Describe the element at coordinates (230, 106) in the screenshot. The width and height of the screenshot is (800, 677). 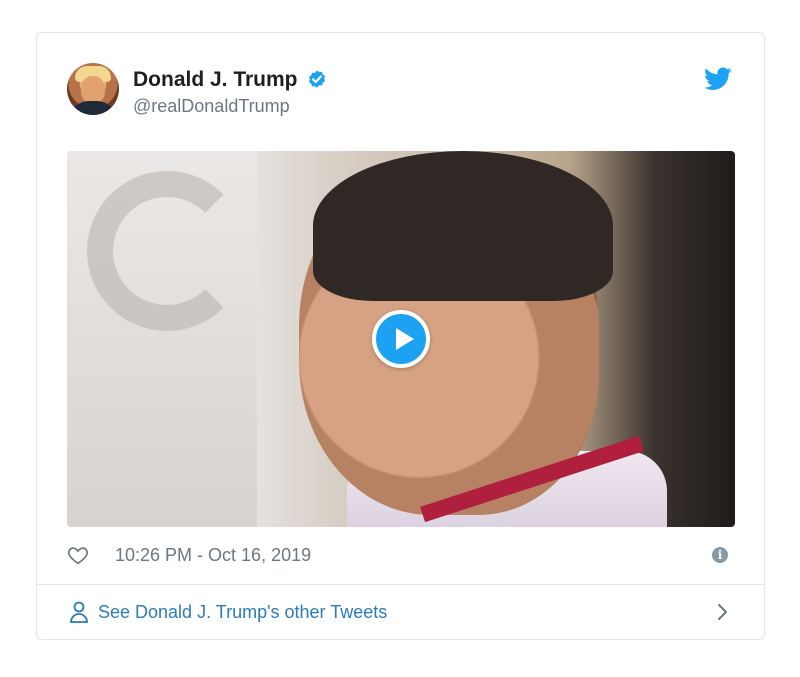
I see `author-handle: @realDonaldTrump` at that location.